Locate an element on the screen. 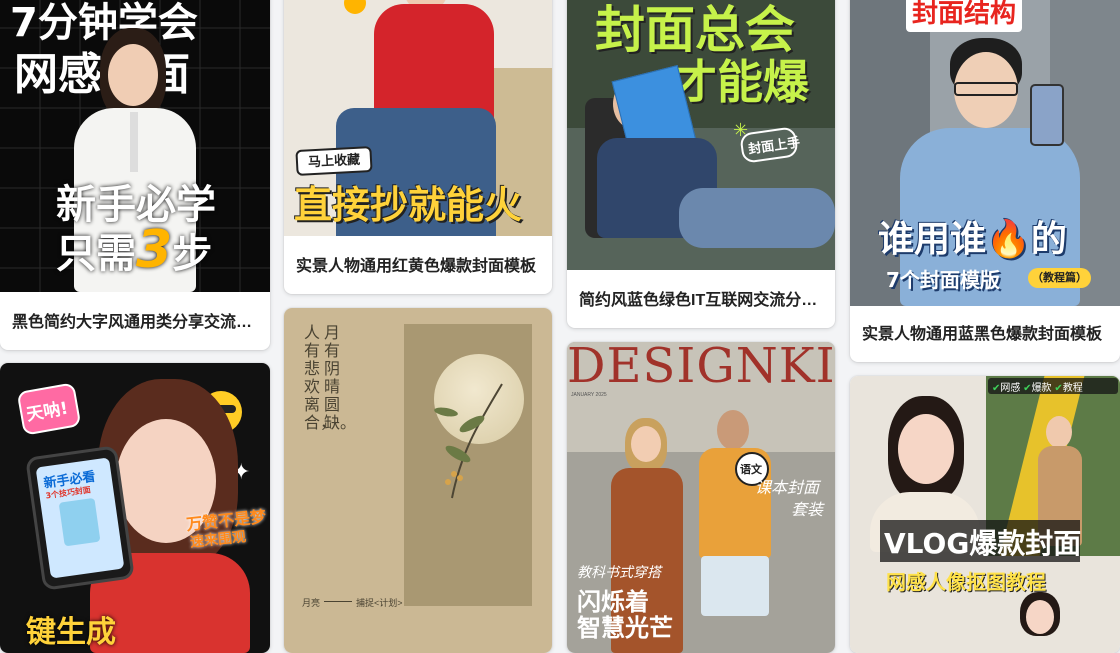  magazine-masthead: DESIGNKIT is located at coordinates (701, 368).